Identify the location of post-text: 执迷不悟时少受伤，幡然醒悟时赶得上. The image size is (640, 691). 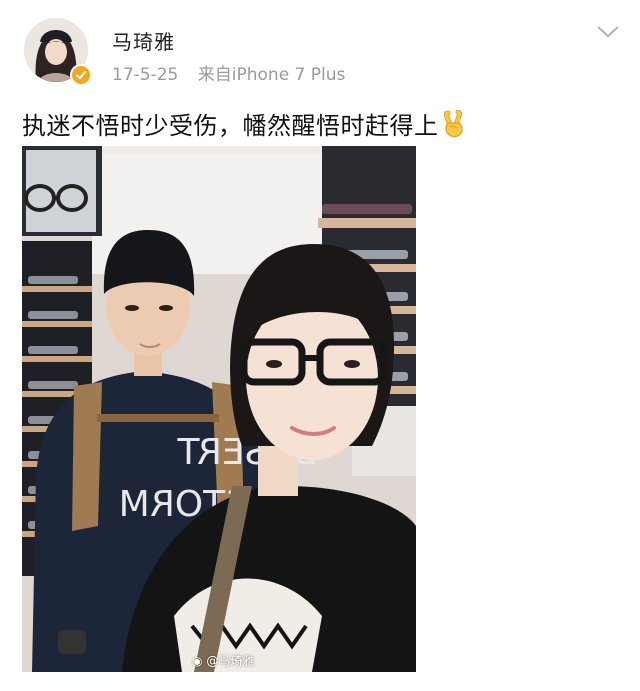
(244, 125).